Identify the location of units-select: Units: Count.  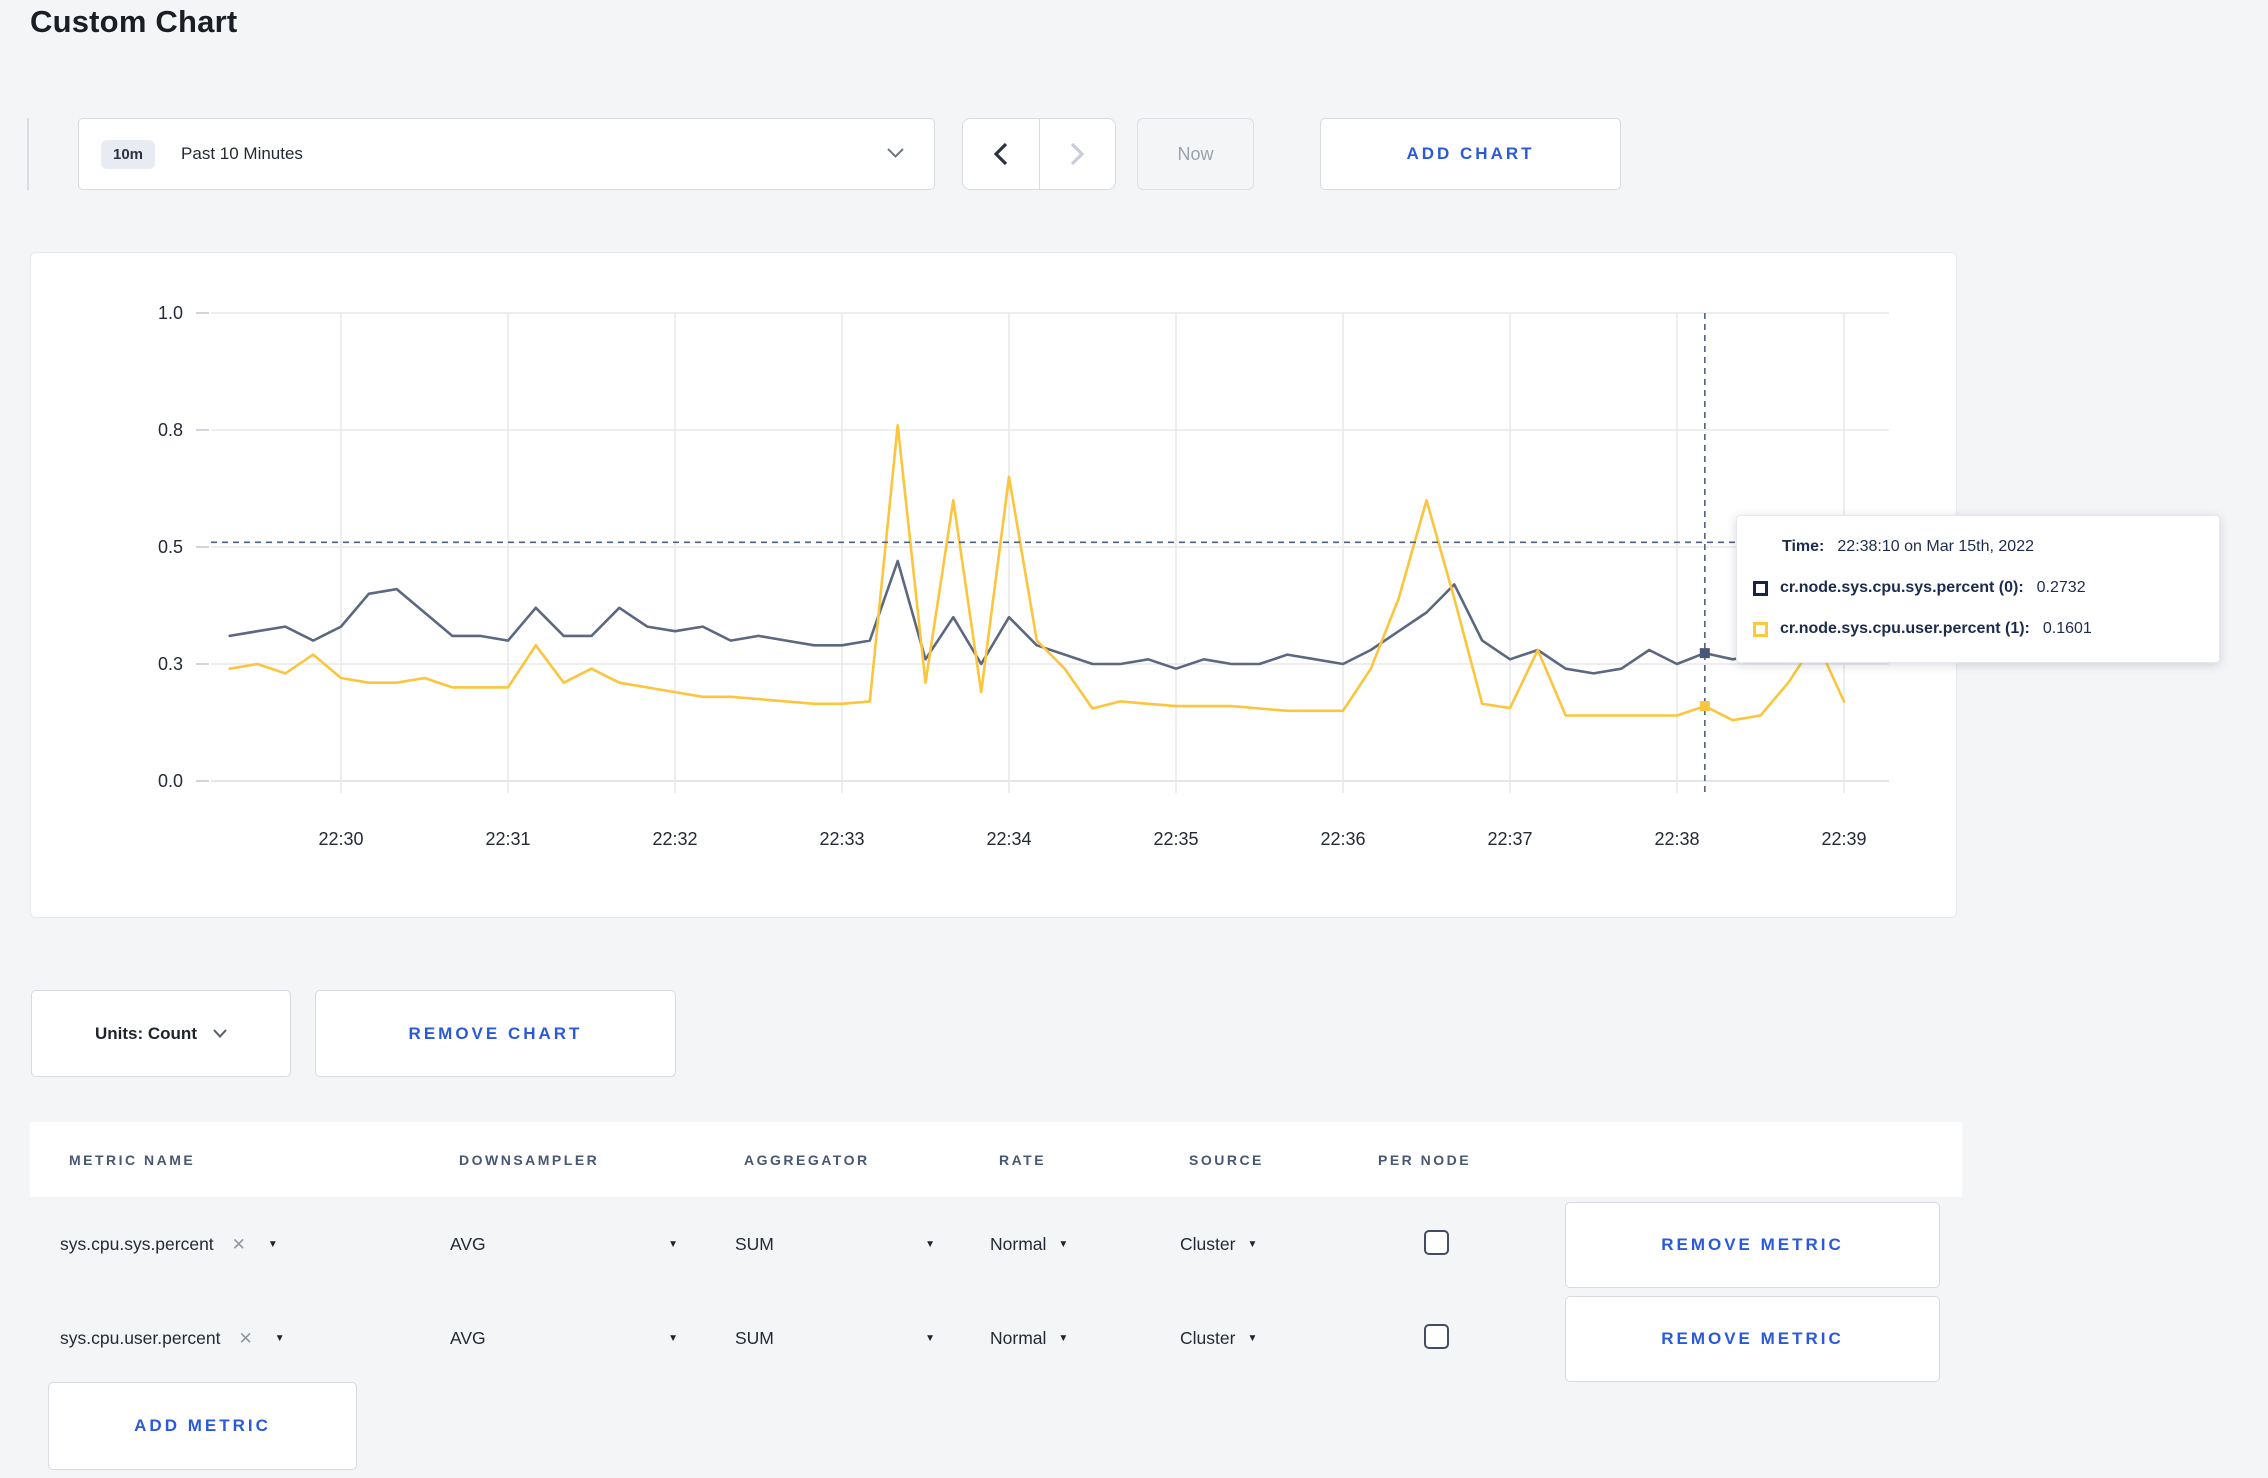
(161, 1033).